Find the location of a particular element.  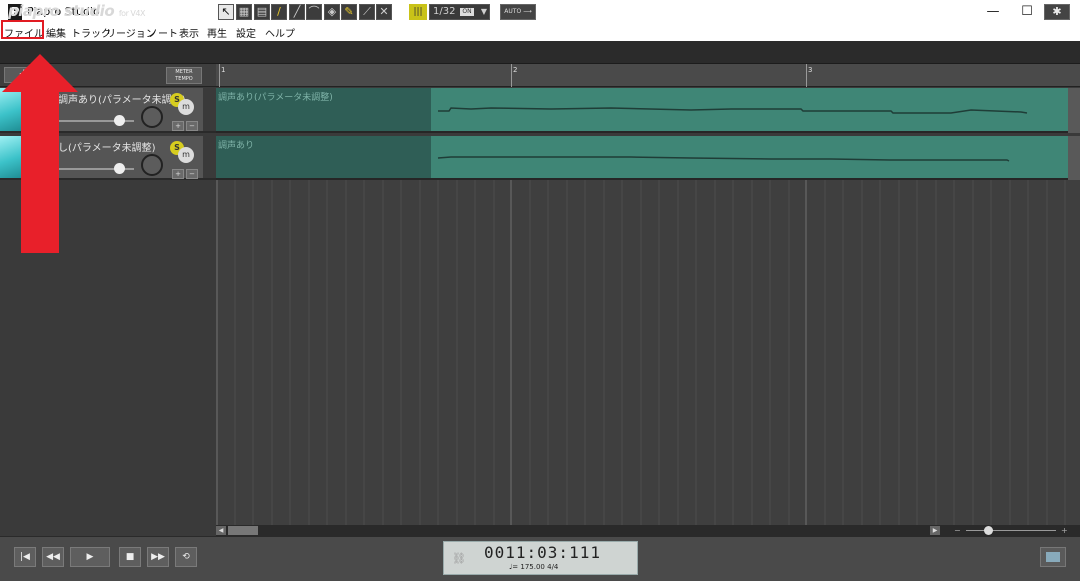

line-tool-icon: ╱ is located at coordinates (297, 12).